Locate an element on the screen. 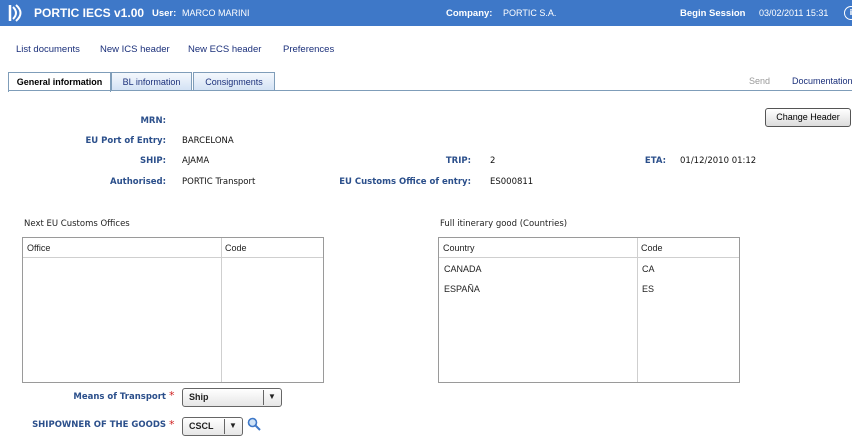 The image size is (852, 442). user-value: MARCO MARINI is located at coordinates (216, 13).